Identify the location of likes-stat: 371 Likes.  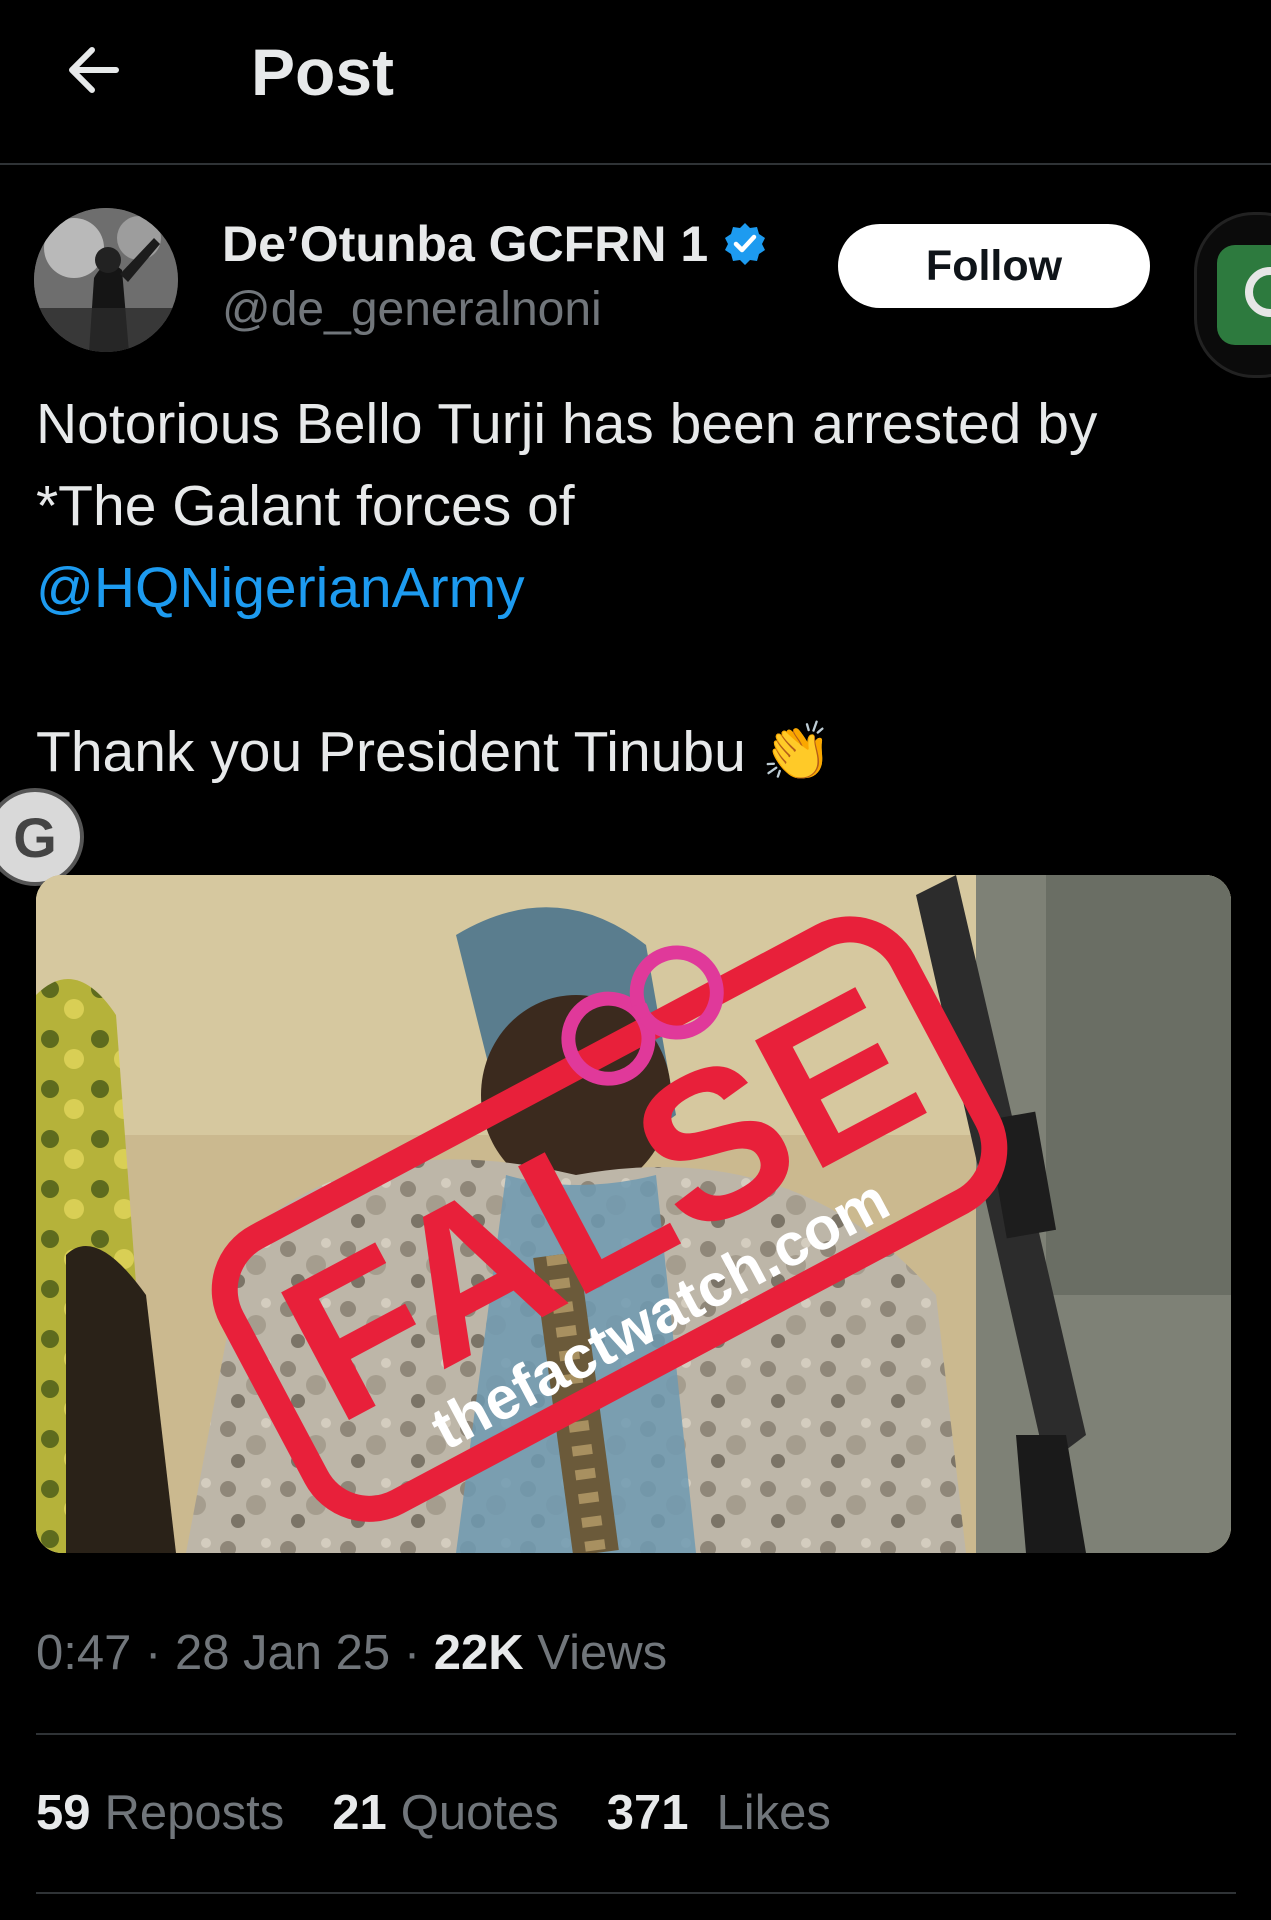
(719, 1813).